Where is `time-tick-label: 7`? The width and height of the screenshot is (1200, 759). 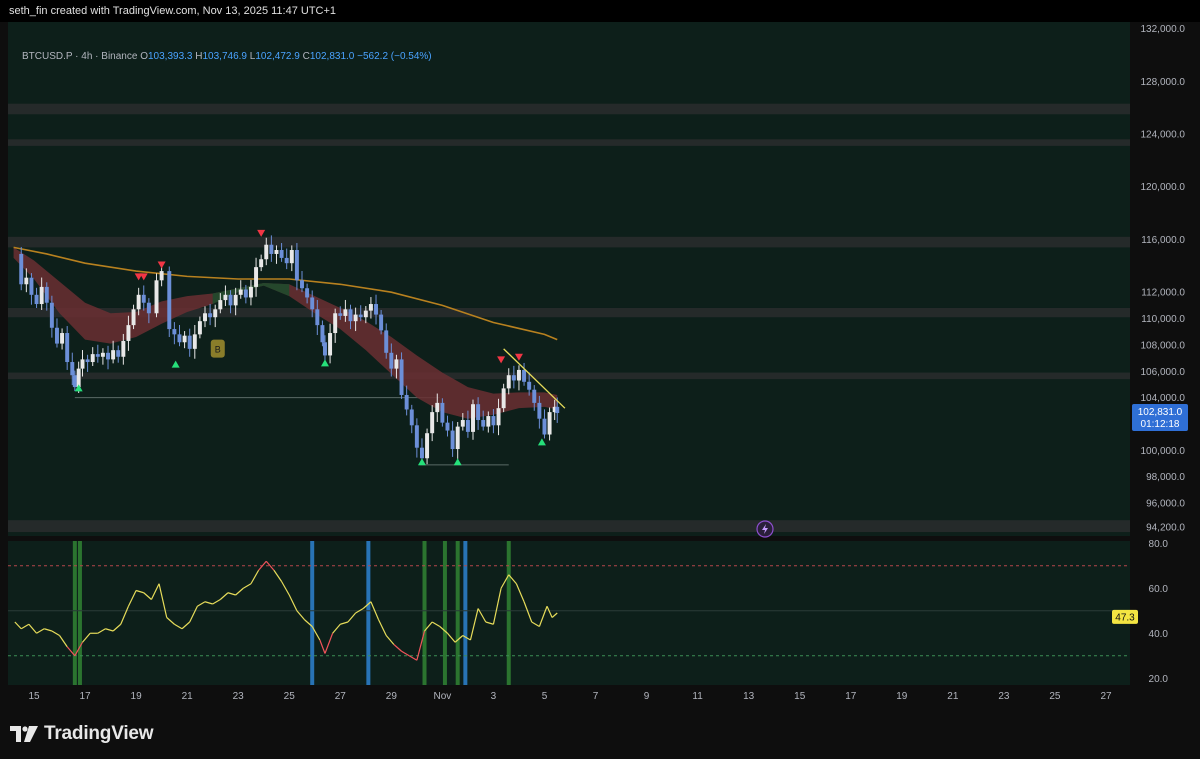
time-tick-label: 7 is located at coordinates (596, 696).